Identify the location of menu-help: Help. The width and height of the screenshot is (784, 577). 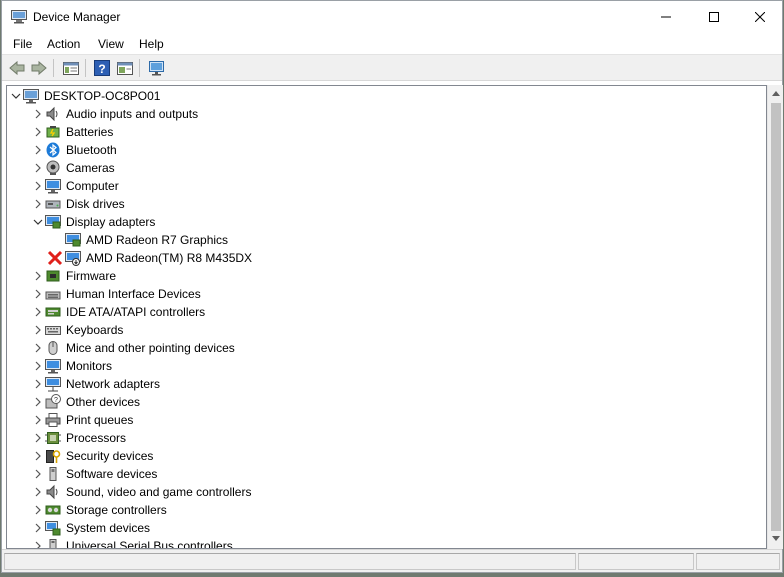
(151, 44).